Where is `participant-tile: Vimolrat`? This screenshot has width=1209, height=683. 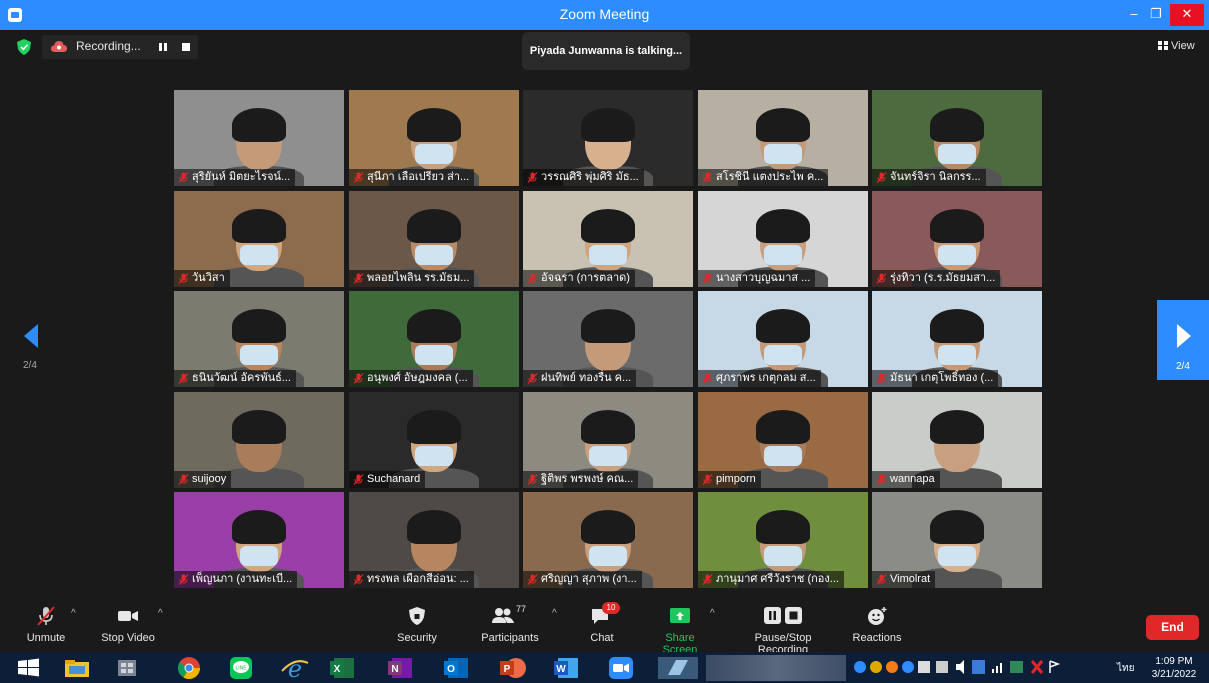 participant-tile: Vimolrat is located at coordinates (957, 540).